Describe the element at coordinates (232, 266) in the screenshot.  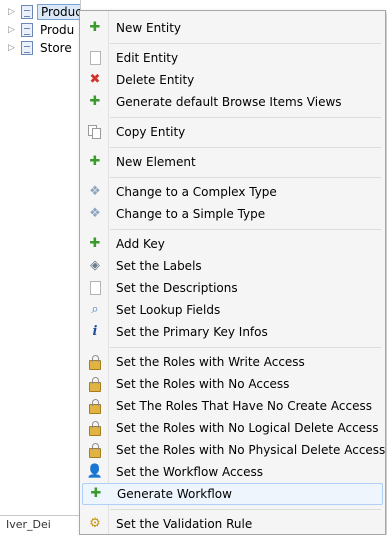
I see `menu-item-set-labels: ◈ Set the Labels` at that location.